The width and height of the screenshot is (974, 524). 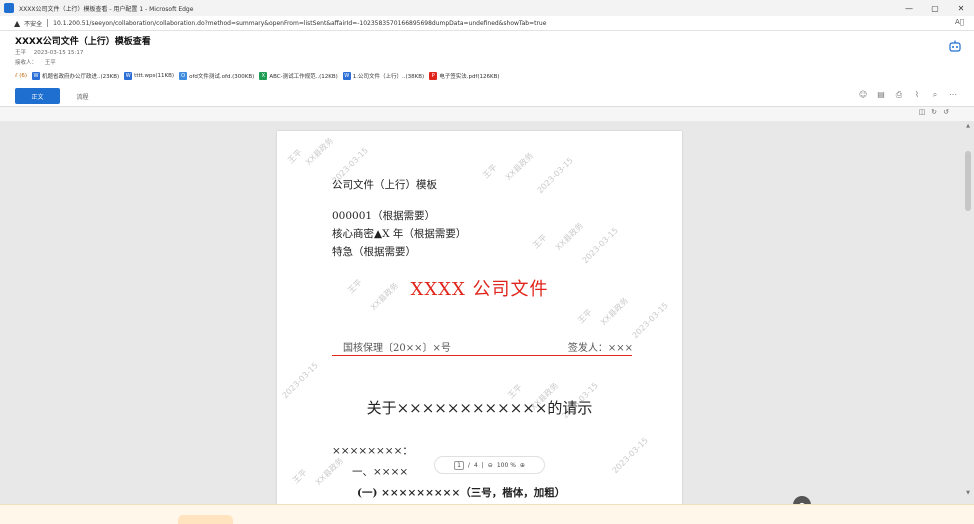 What do you see at coordinates (82, 96) in the screenshot?
I see `tab-workflow: 流程` at bounding box center [82, 96].